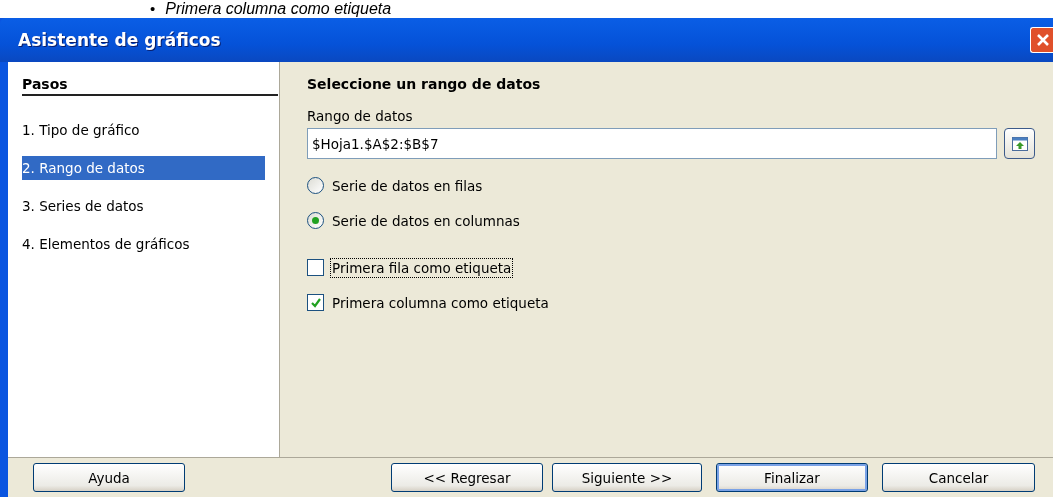 This screenshot has width=1053, height=497. What do you see at coordinates (360, 116) in the screenshot?
I see `field-label: Rango de datos` at bounding box center [360, 116].